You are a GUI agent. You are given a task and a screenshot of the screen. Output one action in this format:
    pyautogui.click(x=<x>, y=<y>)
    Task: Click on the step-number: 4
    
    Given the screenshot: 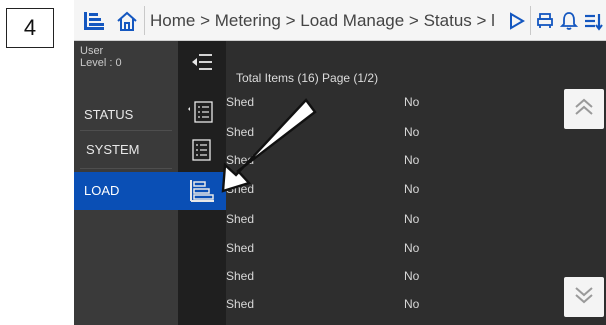 What is the action you would take?
    pyautogui.click(x=30, y=27)
    